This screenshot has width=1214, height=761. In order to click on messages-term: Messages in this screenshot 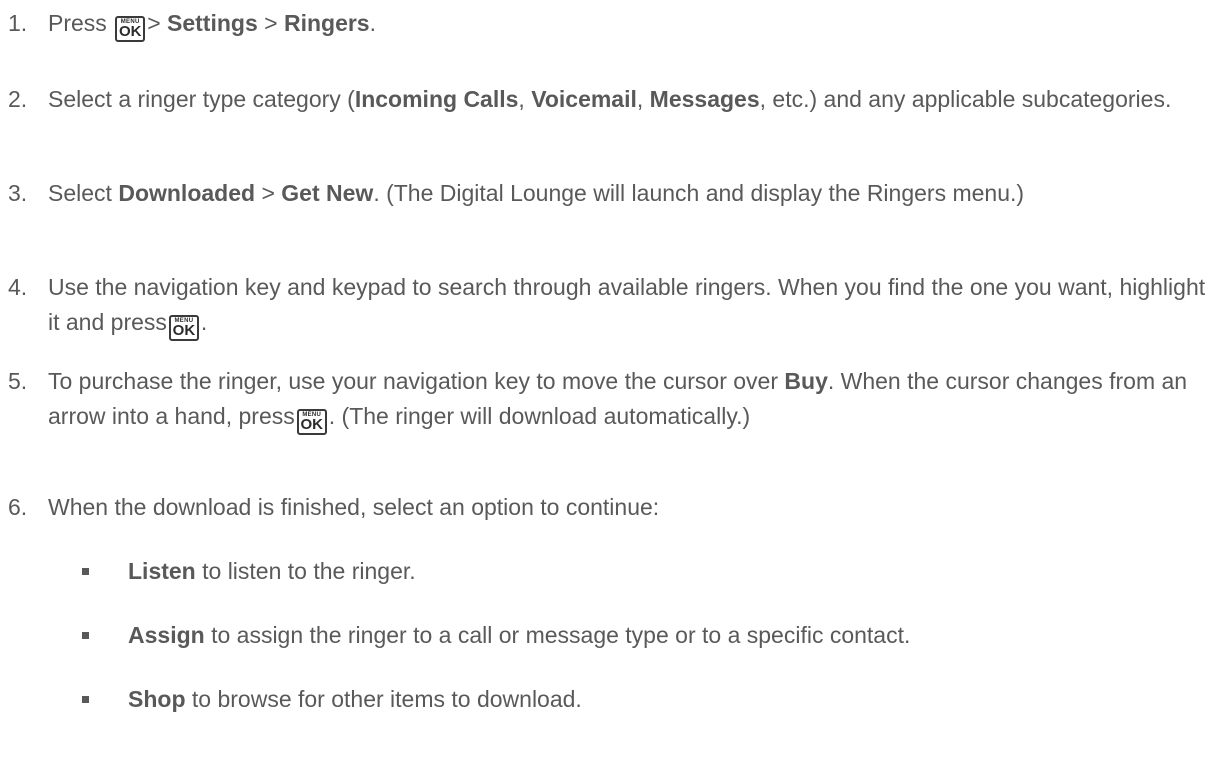, I will do `click(704, 99)`.